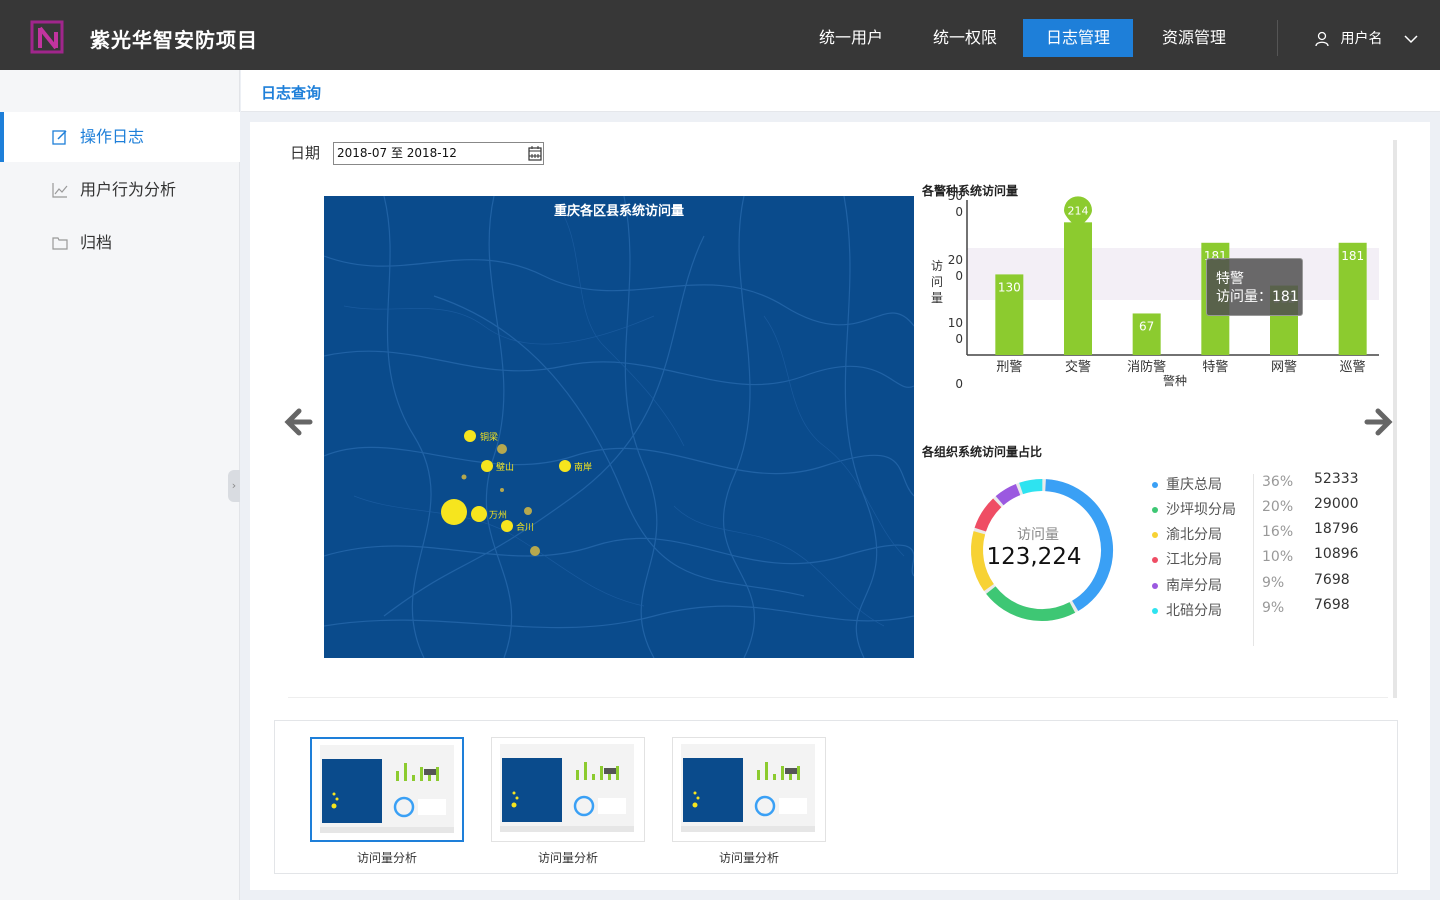 The width and height of the screenshot is (1440, 900). I want to click on legend-item: 重庆总局 36% 52333, so click(1267, 483).